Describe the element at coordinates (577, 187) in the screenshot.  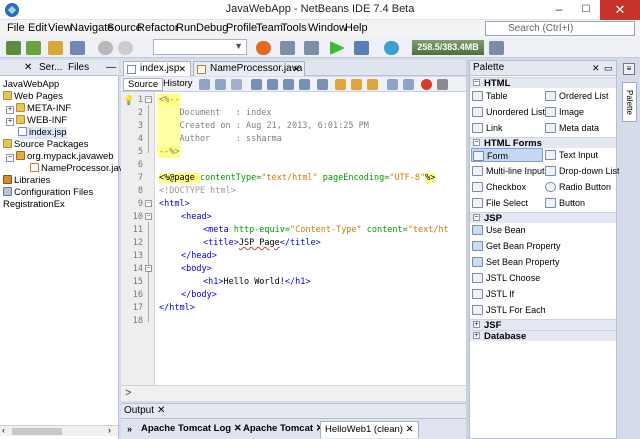
I see `palette-item-radio-button: Radio Button` at that location.